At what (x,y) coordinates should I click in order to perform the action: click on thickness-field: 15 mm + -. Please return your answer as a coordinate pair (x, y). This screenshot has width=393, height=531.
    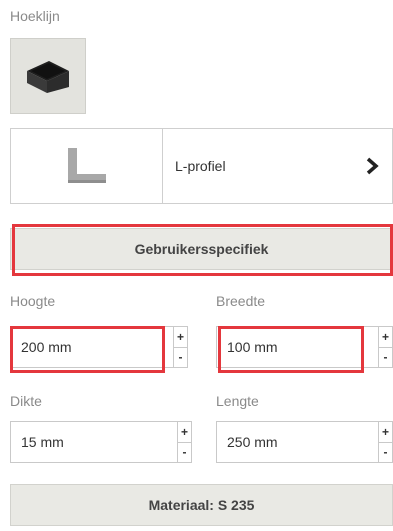
    Looking at the image, I should click on (101, 442).